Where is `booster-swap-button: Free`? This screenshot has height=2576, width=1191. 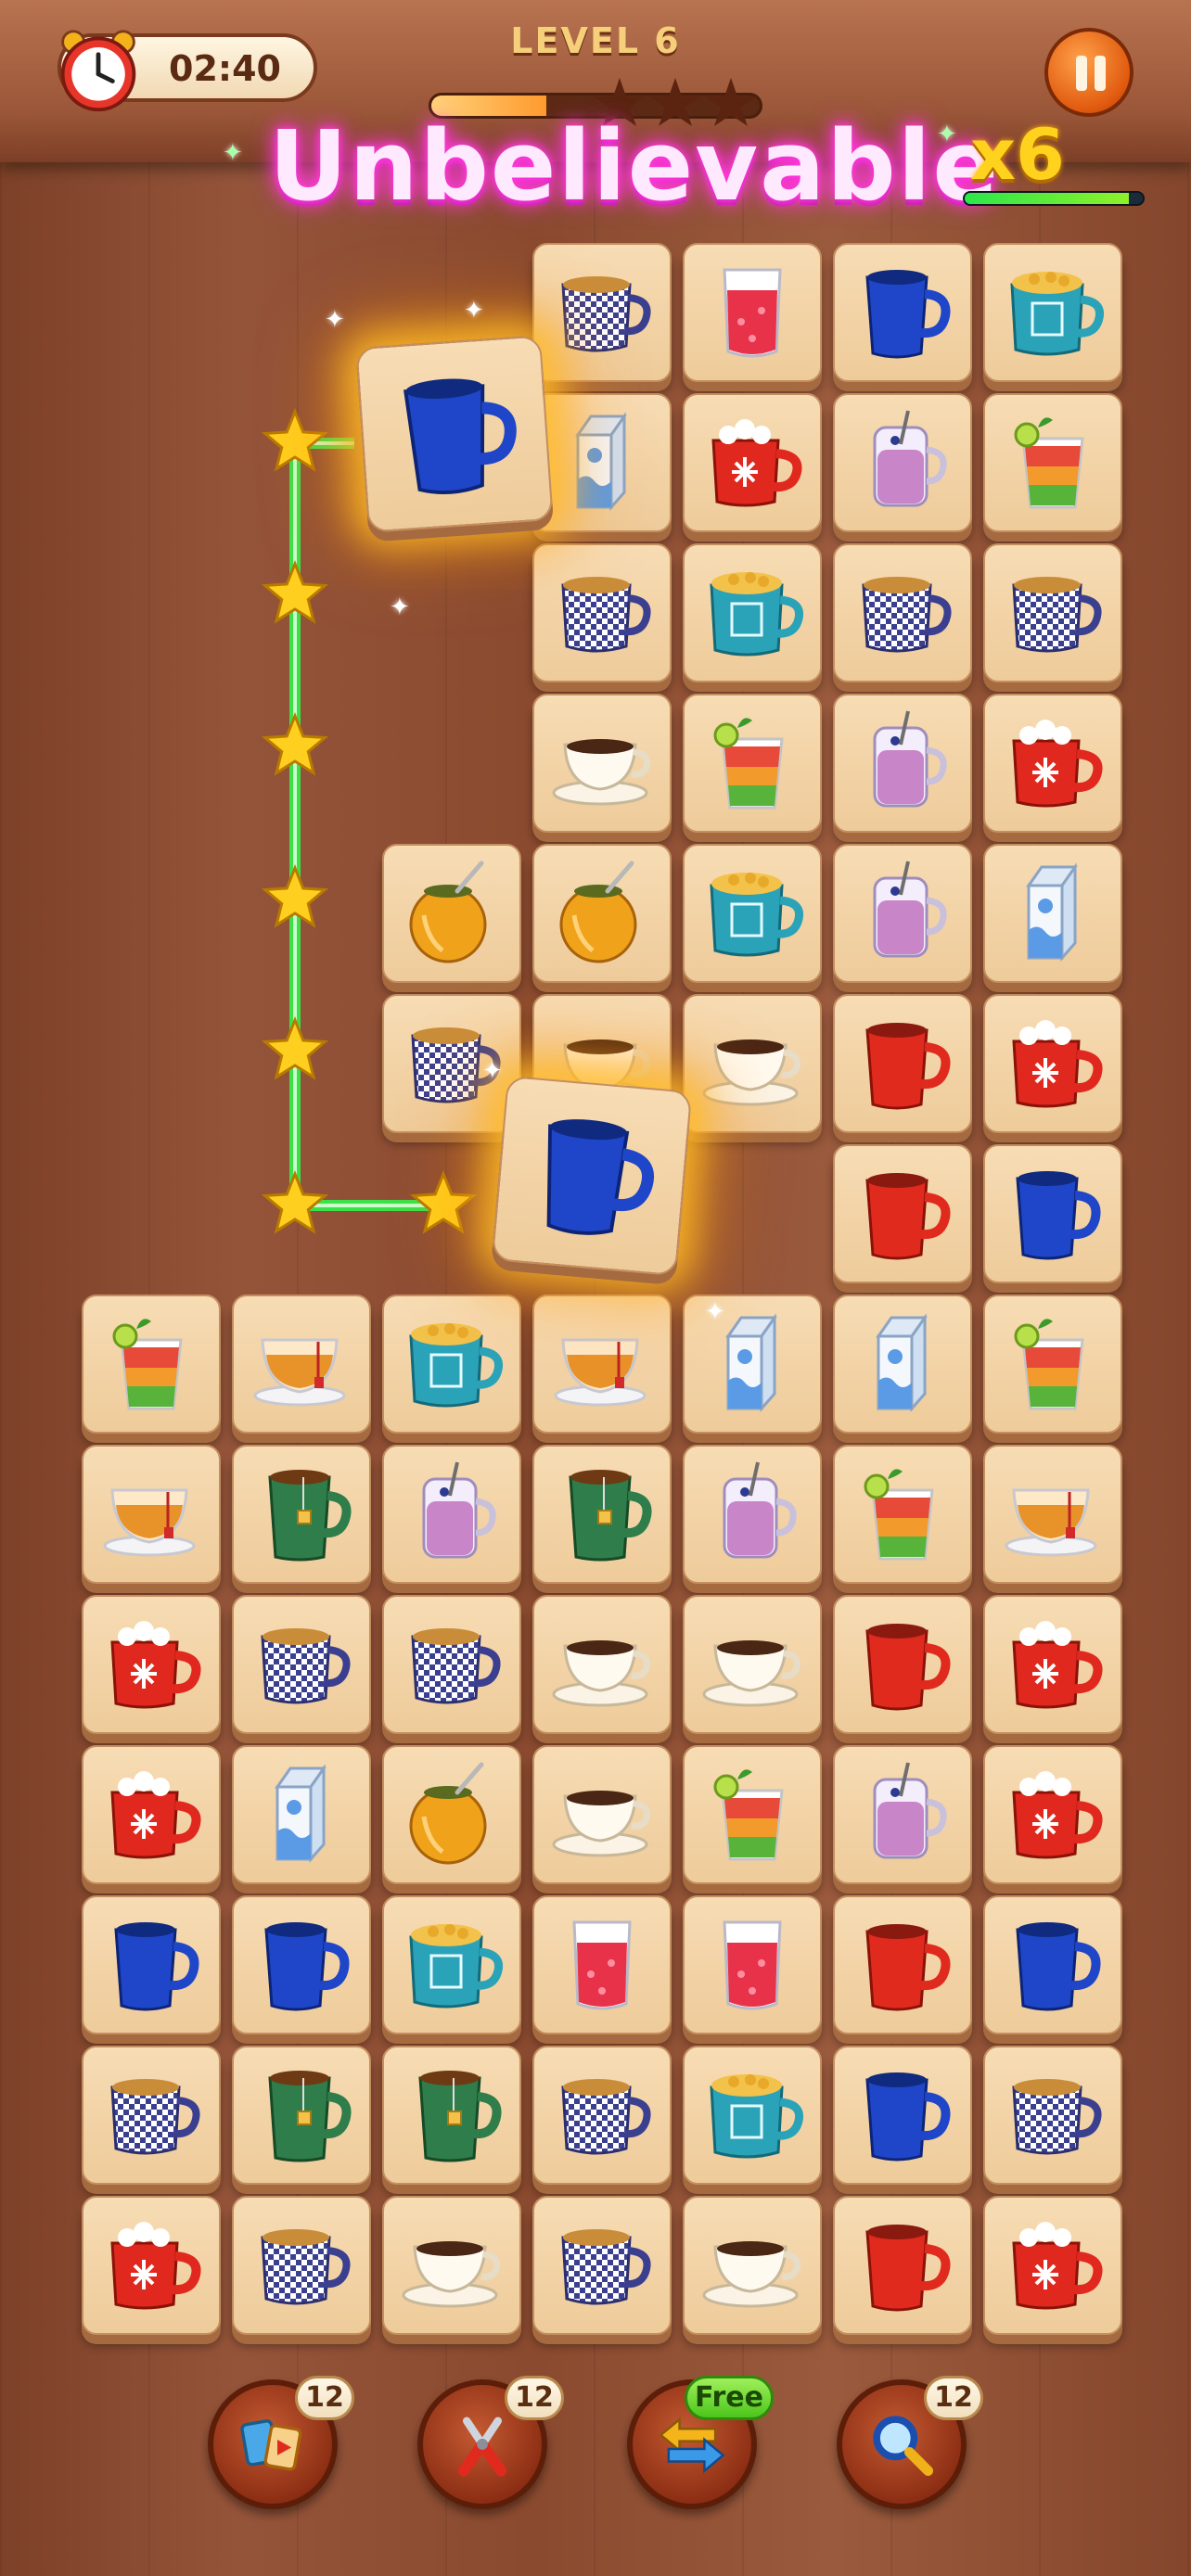 booster-swap-button: Free is located at coordinates (701, 2442).